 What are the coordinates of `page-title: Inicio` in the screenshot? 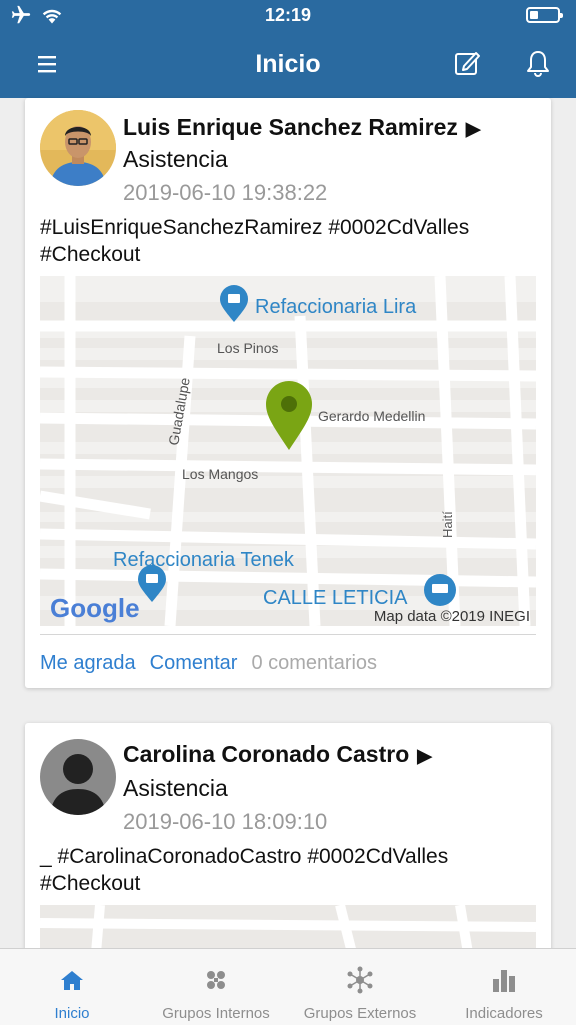 It's located at (288, 64).